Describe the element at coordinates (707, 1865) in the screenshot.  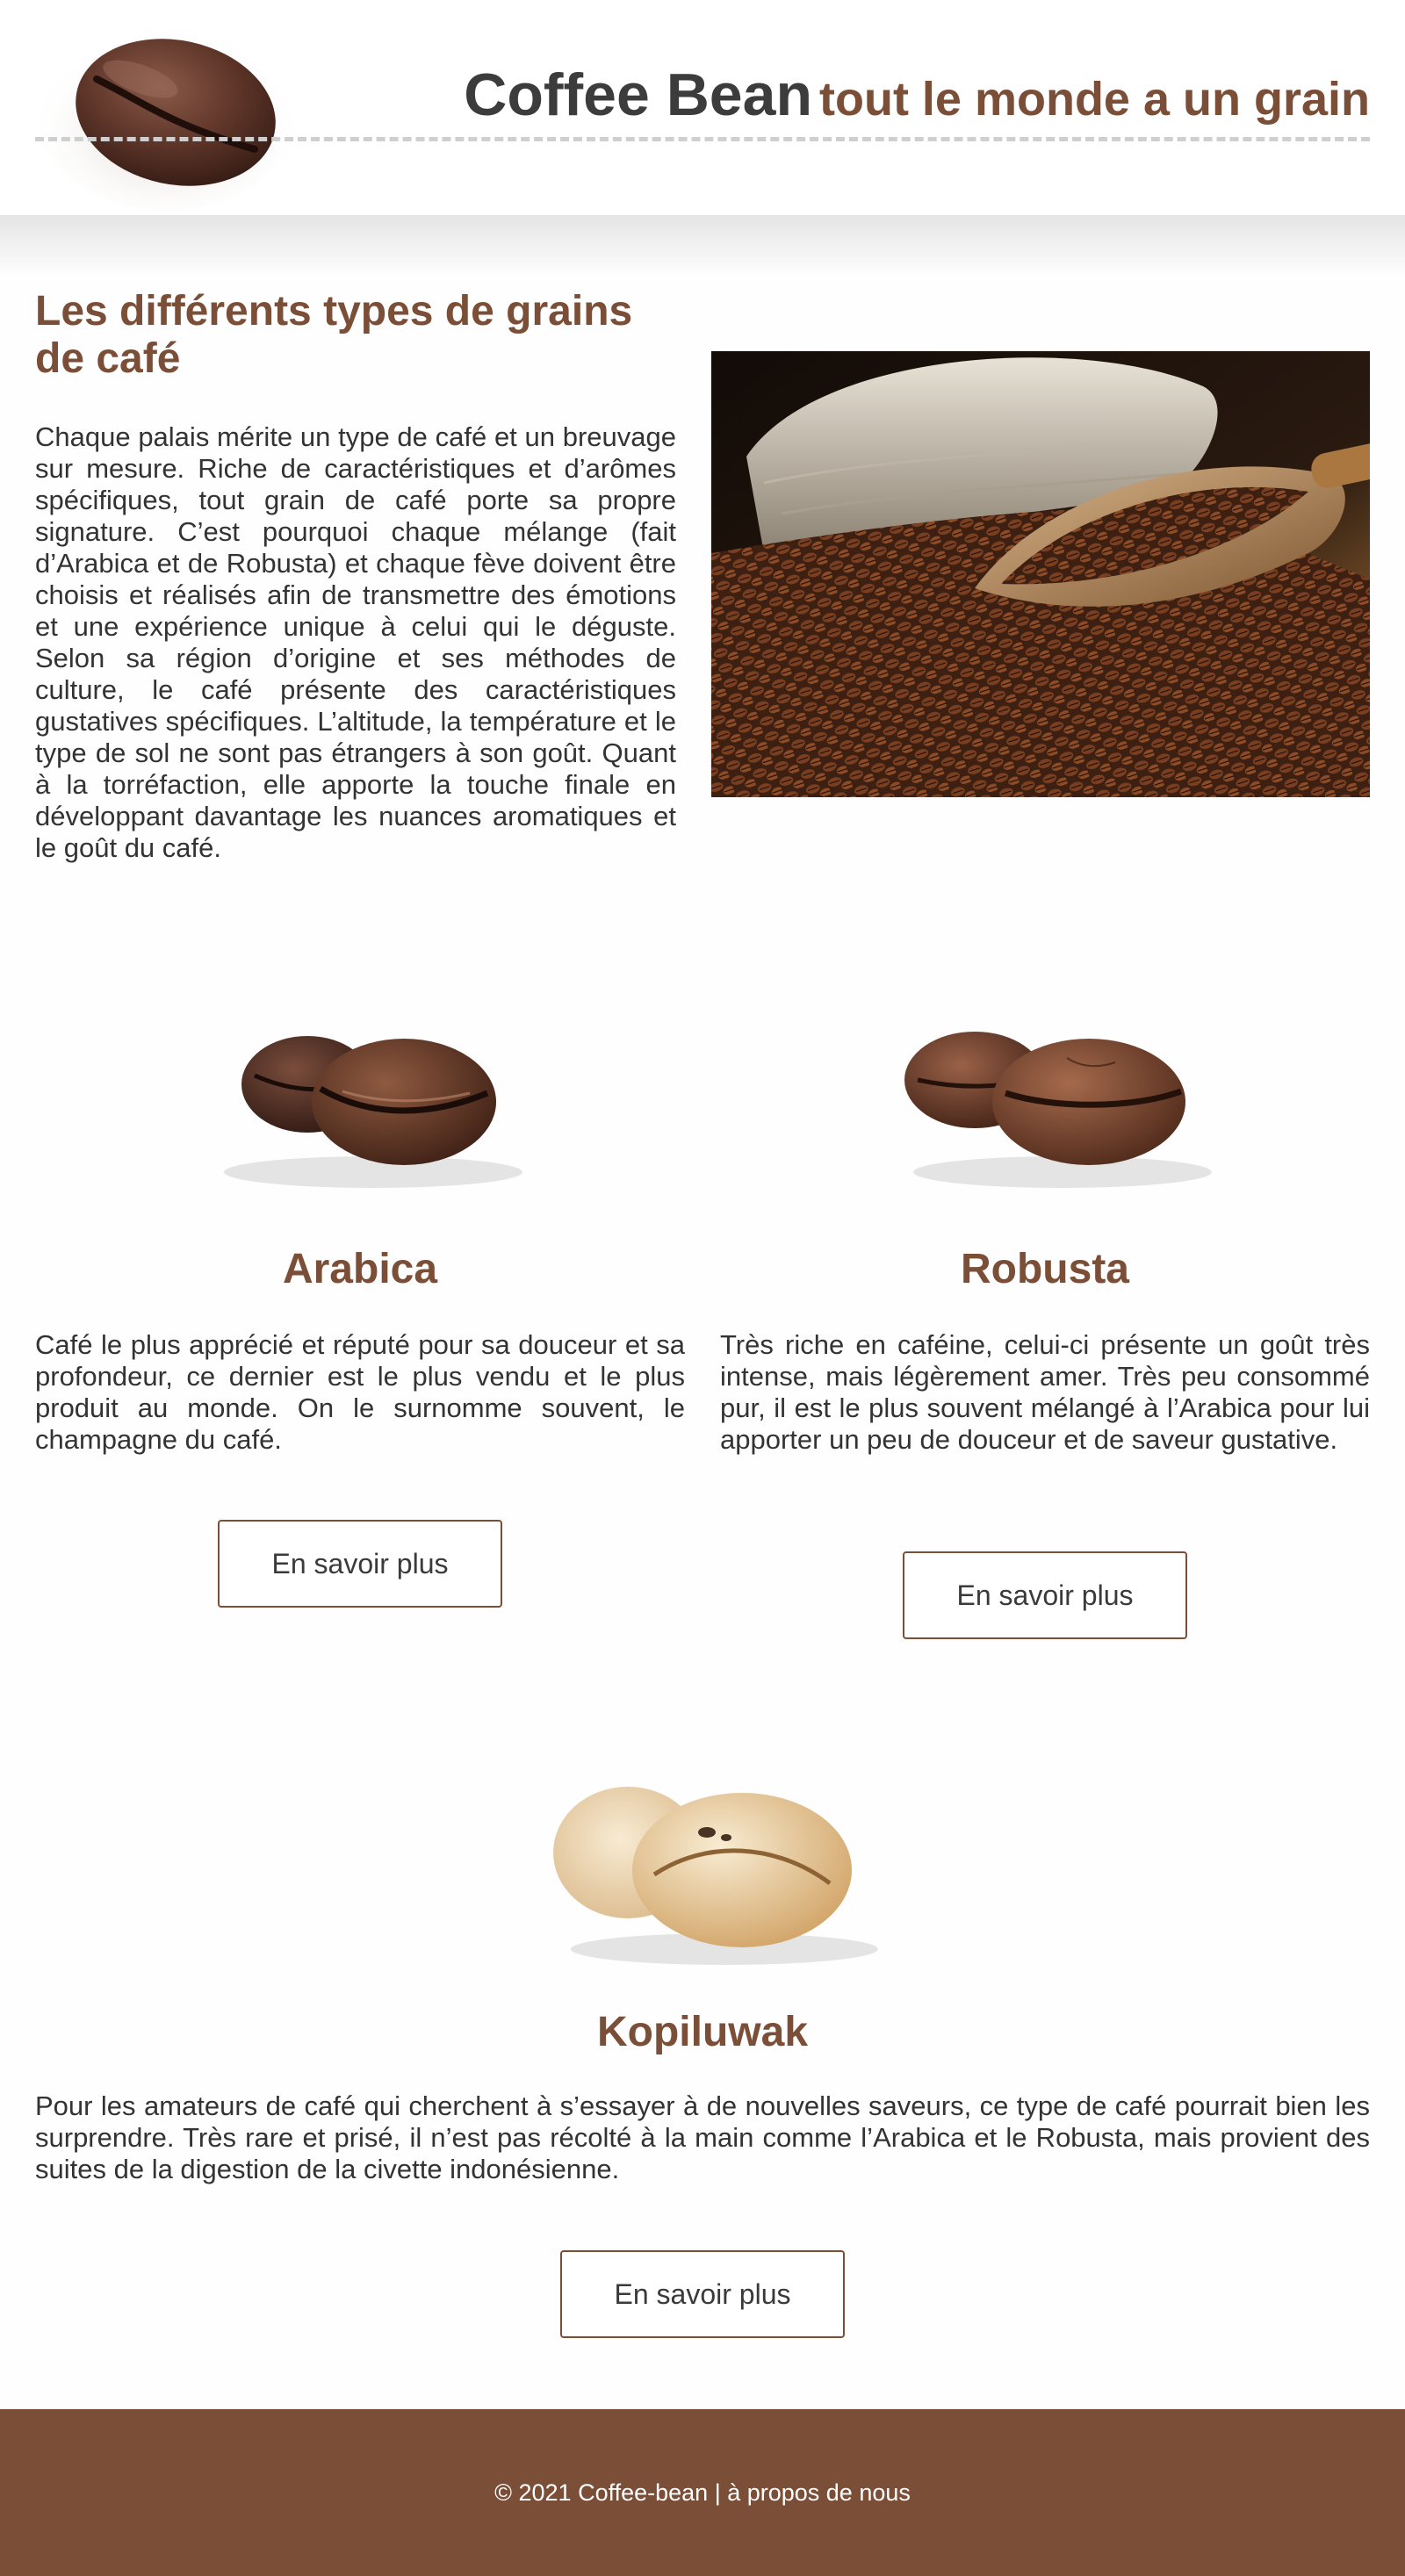
I see `green-beans-image` at that location.